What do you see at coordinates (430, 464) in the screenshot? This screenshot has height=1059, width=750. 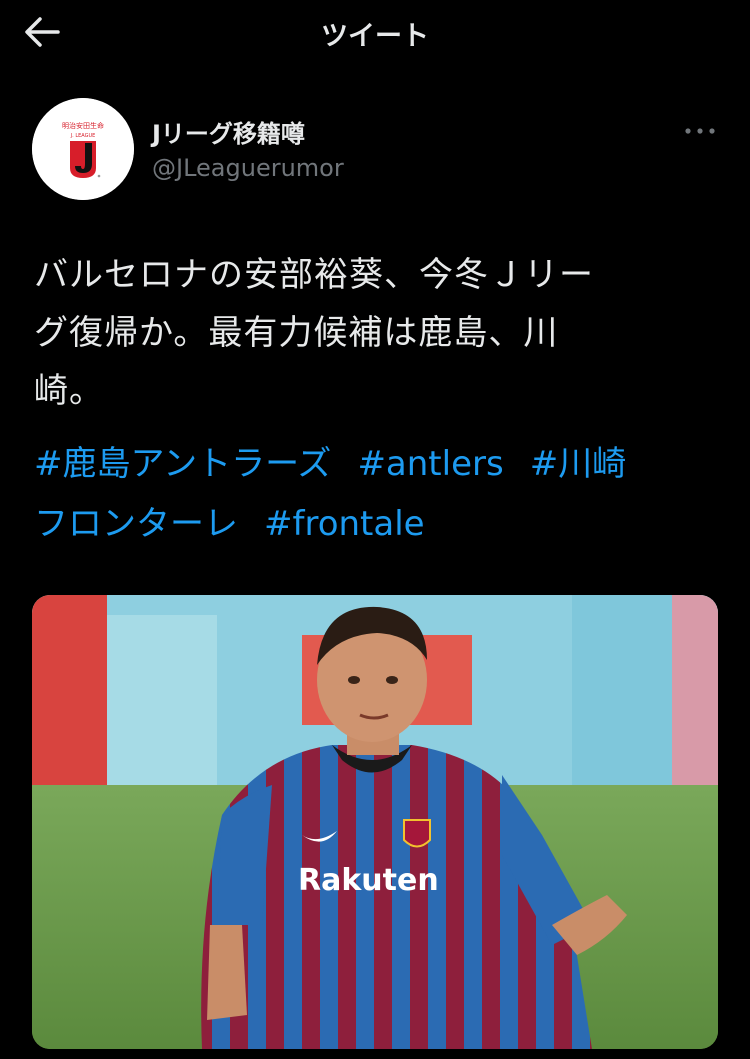 I see `hashtag-link: #antlers` at bounding box center [430, 464].